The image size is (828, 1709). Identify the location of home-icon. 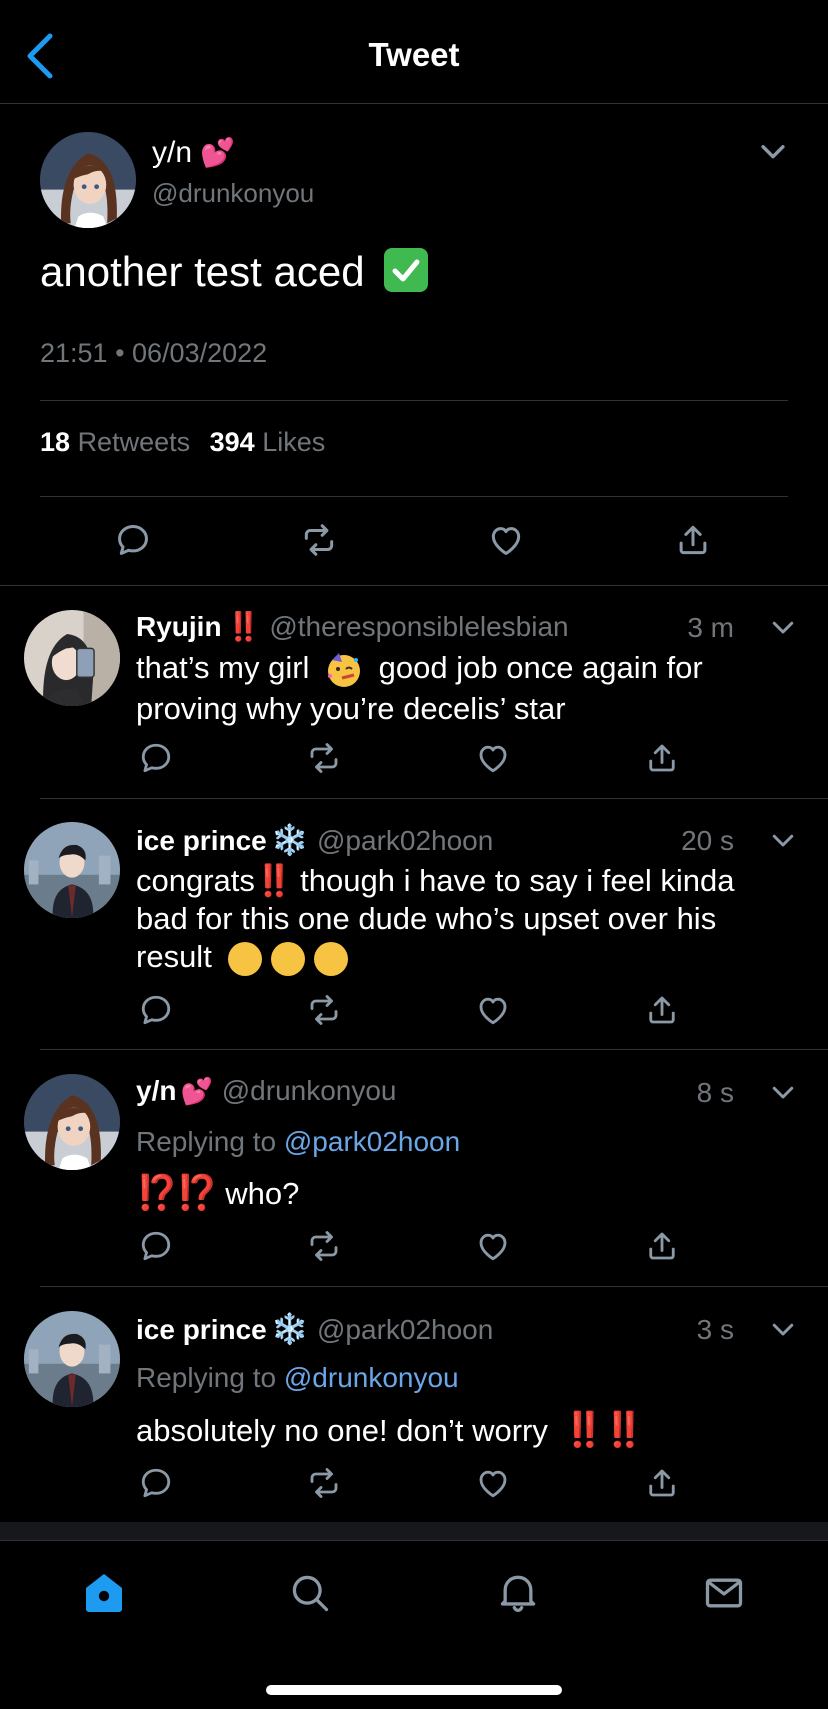
(104, 1593).